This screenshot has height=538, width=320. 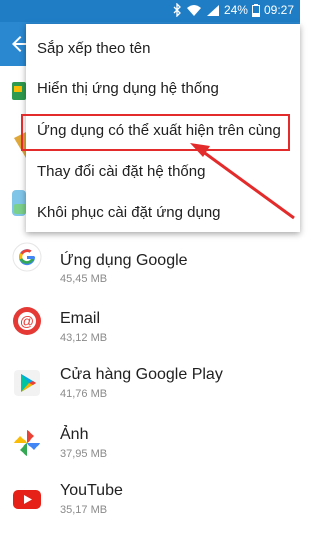 I want to click on menu-item-sort-by-name: Sắp xếp theo tên, so click(x=163, y=48).